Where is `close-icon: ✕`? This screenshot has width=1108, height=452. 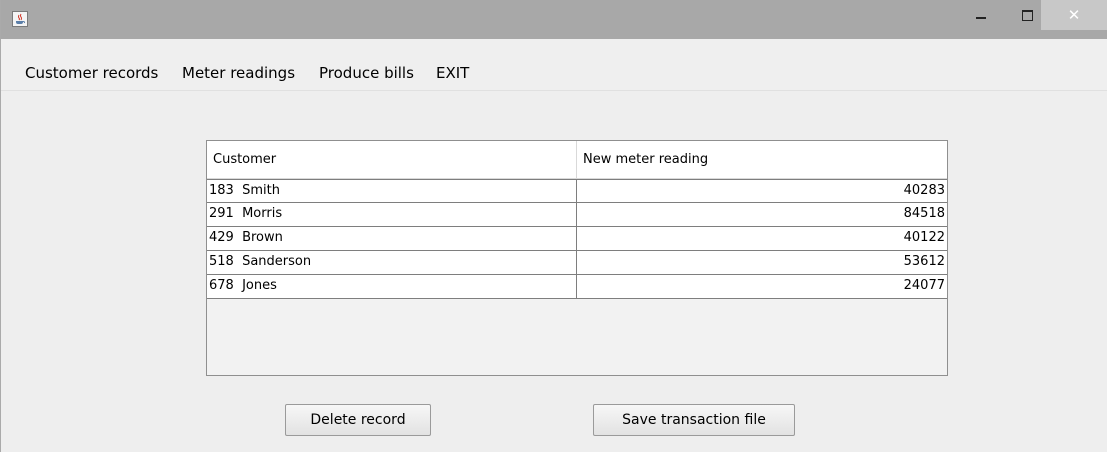 close-icon: ✕ is located at coordinates (1074, 15).